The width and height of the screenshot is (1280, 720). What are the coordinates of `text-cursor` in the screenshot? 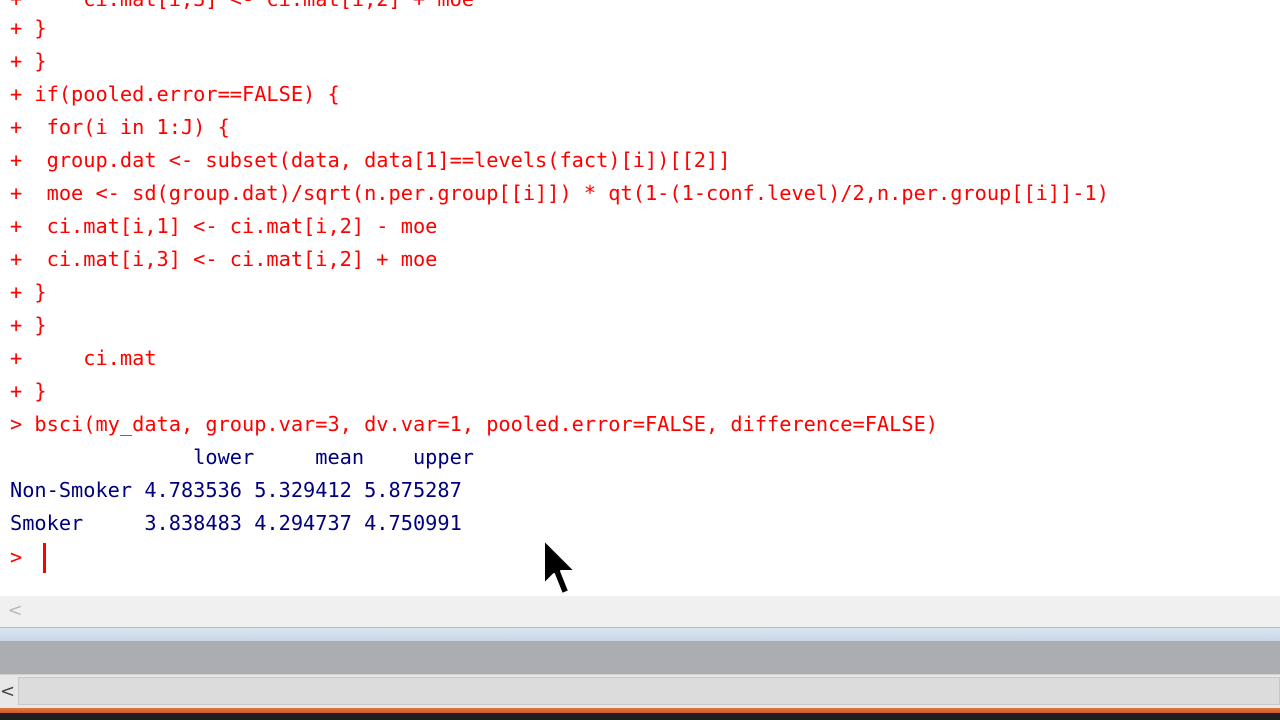 It's located at (44, 558).